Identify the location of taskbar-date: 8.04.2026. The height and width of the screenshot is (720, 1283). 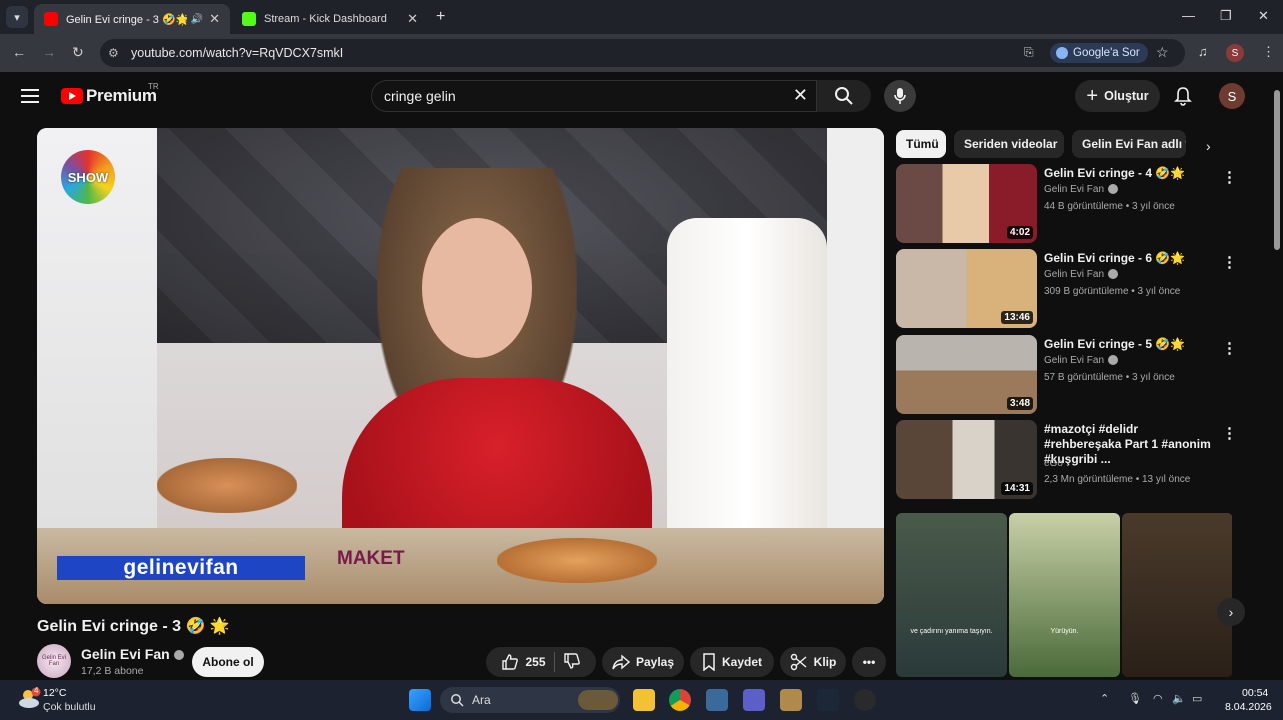
(1248, 707).